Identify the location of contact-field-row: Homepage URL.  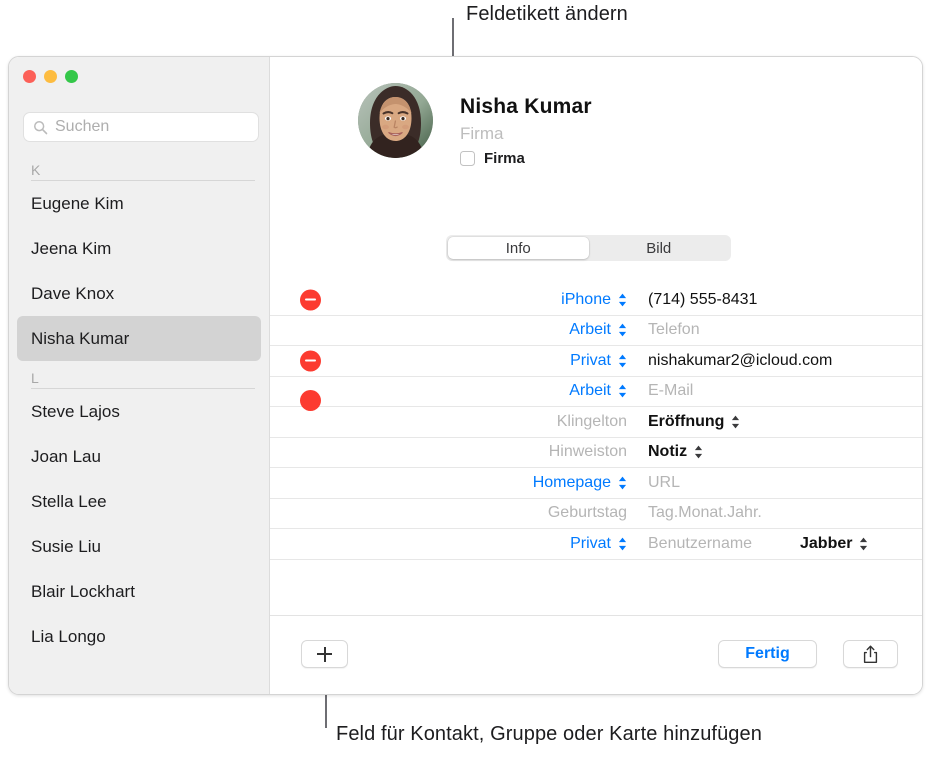
(596, 483).